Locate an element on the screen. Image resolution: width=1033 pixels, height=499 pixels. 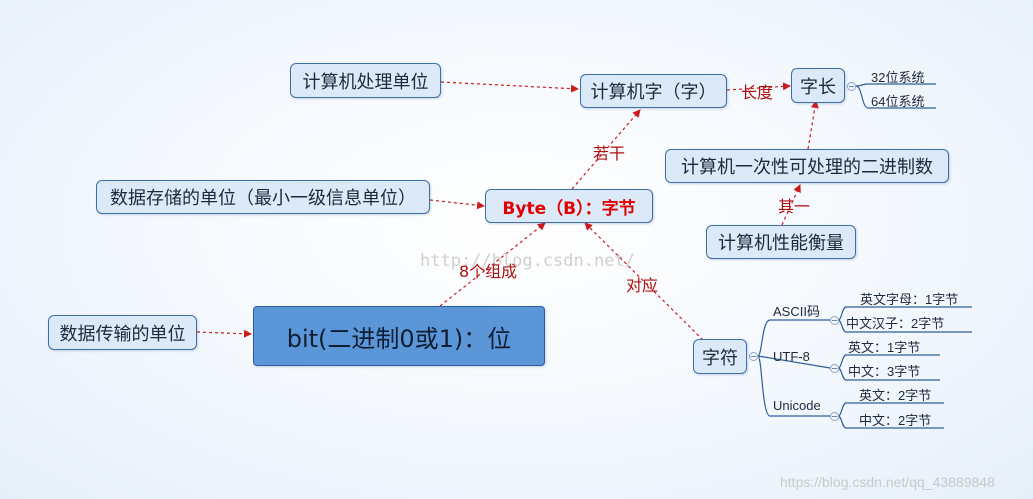
node-byte: Byte（B）：字节 is located at coordinates (569, 206).